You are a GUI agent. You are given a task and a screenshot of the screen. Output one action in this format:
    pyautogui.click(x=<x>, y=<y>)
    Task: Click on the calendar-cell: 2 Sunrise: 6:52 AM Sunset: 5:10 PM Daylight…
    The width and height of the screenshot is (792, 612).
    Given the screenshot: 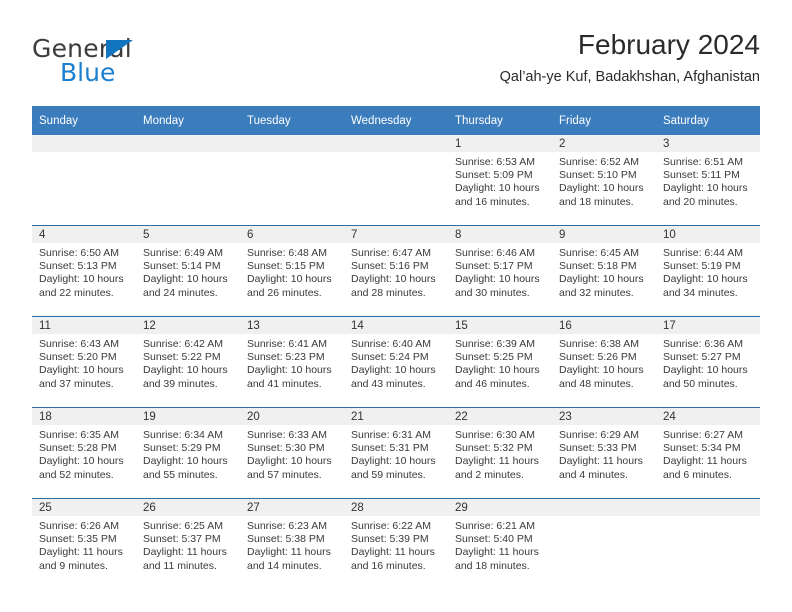 What is the action you would take?
    pyautogui.click(x=604, y=180)
    